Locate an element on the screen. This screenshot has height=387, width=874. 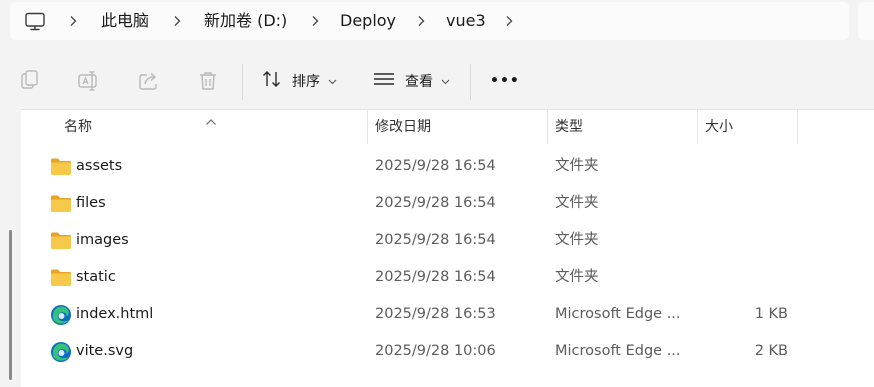
sort-label: 排序 is located at coordinates (306, 82).